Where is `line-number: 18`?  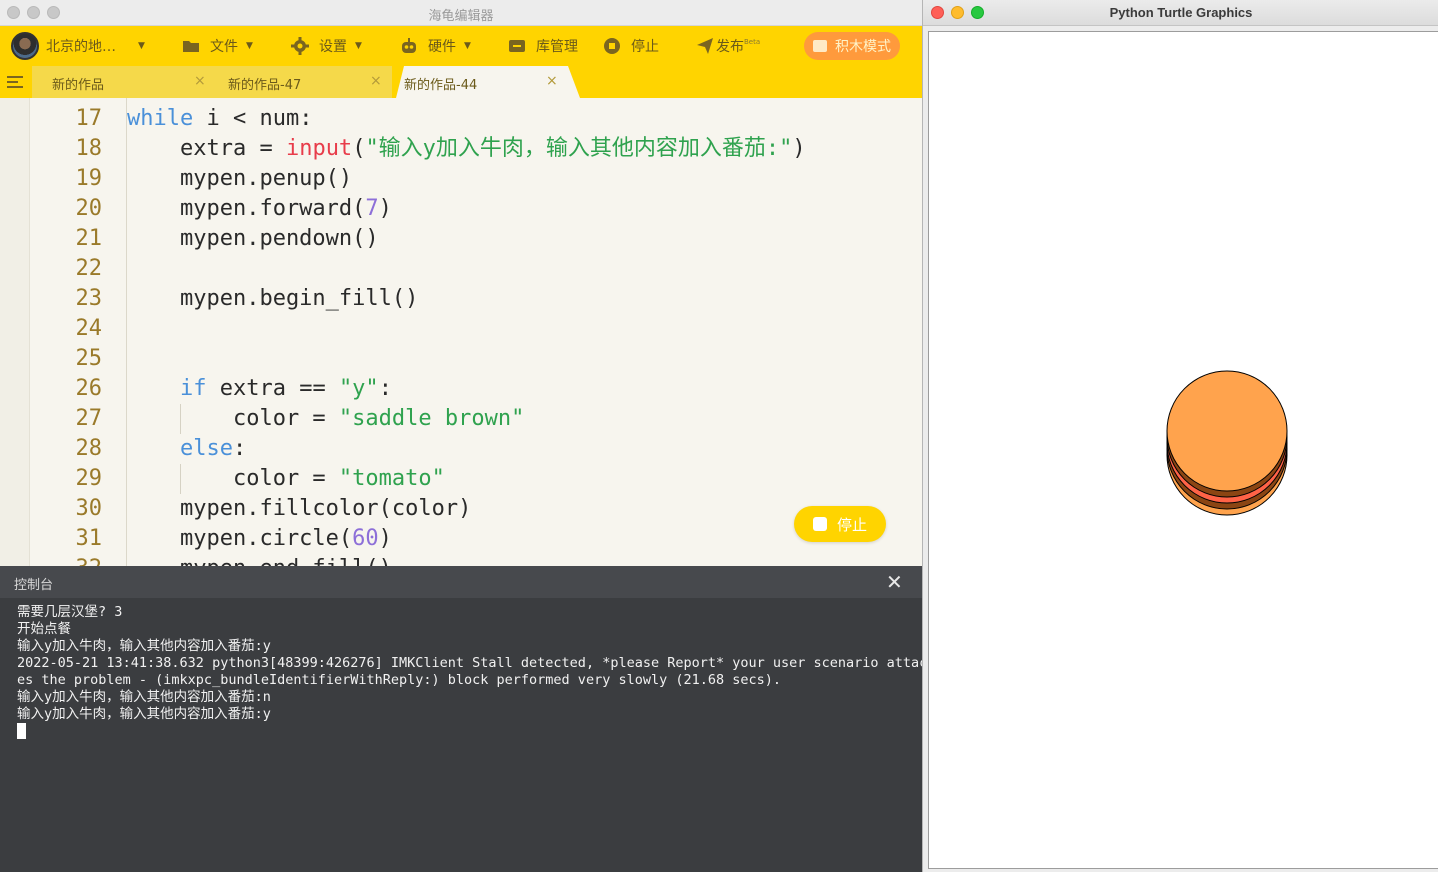
line-number: 18 is located at coordinates (89, 148).